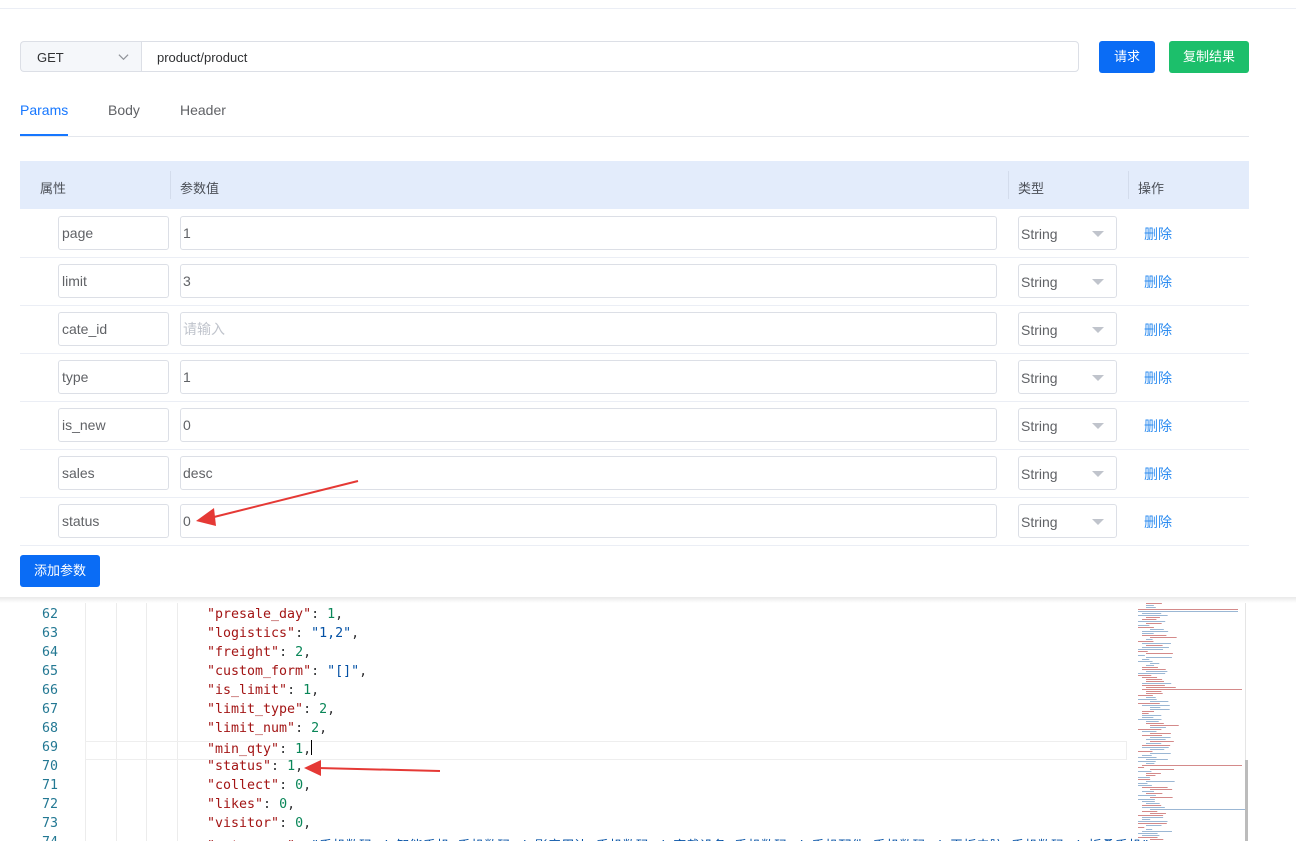 The height and width of the screenshot is (841, 1296). Describe the element at coordinates (60, 571) in the screenshot. I see `add-param-button: 添加参数` at that location.